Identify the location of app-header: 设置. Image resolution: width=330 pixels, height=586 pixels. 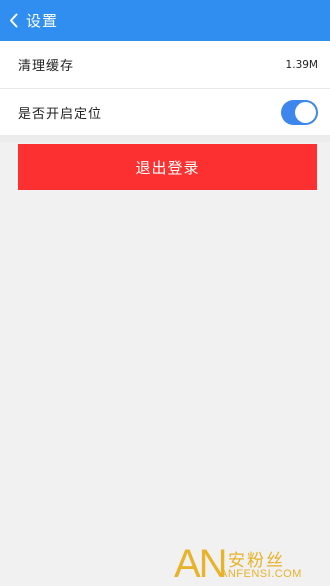
(165, 20).